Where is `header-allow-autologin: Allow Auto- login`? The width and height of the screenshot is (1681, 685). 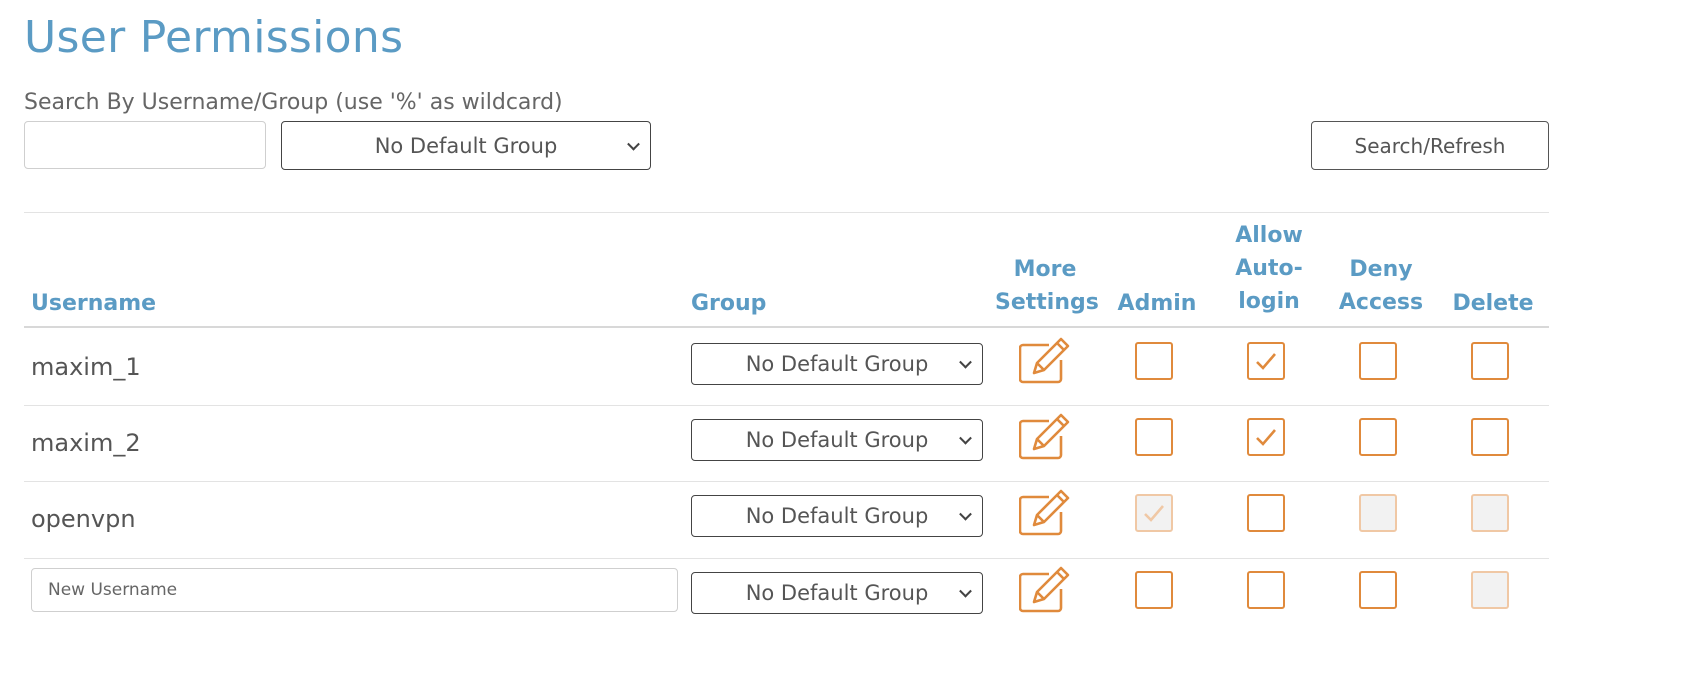 header-allow-autologin: Allow Auto- login is located at coordinates (1269, 268).